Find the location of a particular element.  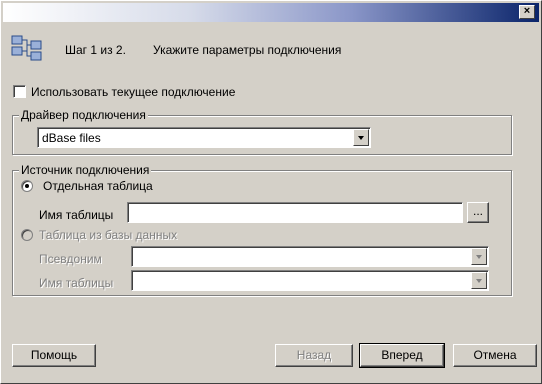

use-current-connection-label: Использовать текущее подключение is located at coordinates (133, 92).